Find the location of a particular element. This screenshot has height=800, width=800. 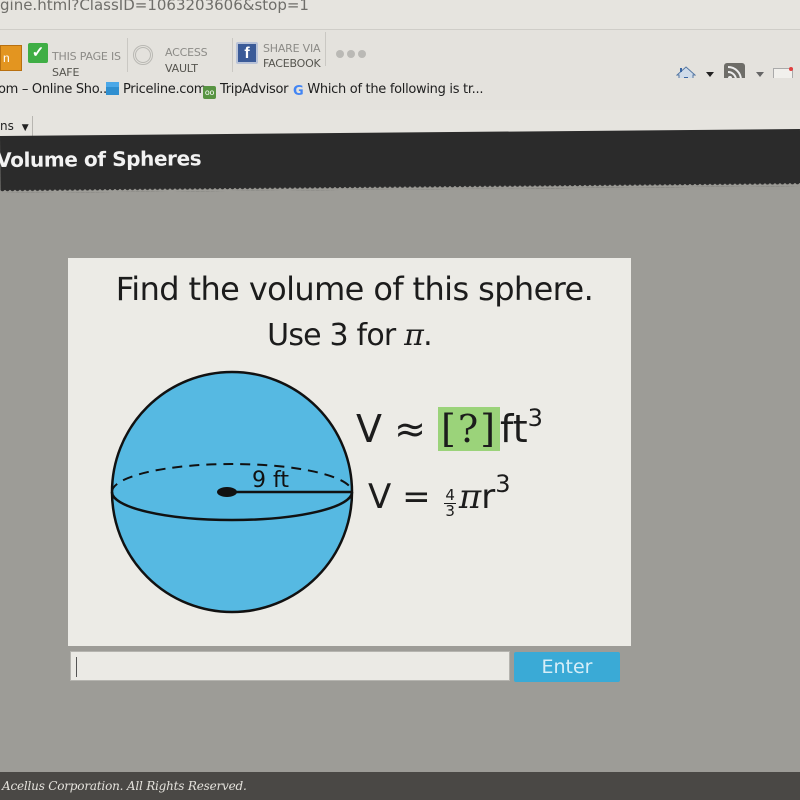

vault-icon is located at coordinates (143, 55).